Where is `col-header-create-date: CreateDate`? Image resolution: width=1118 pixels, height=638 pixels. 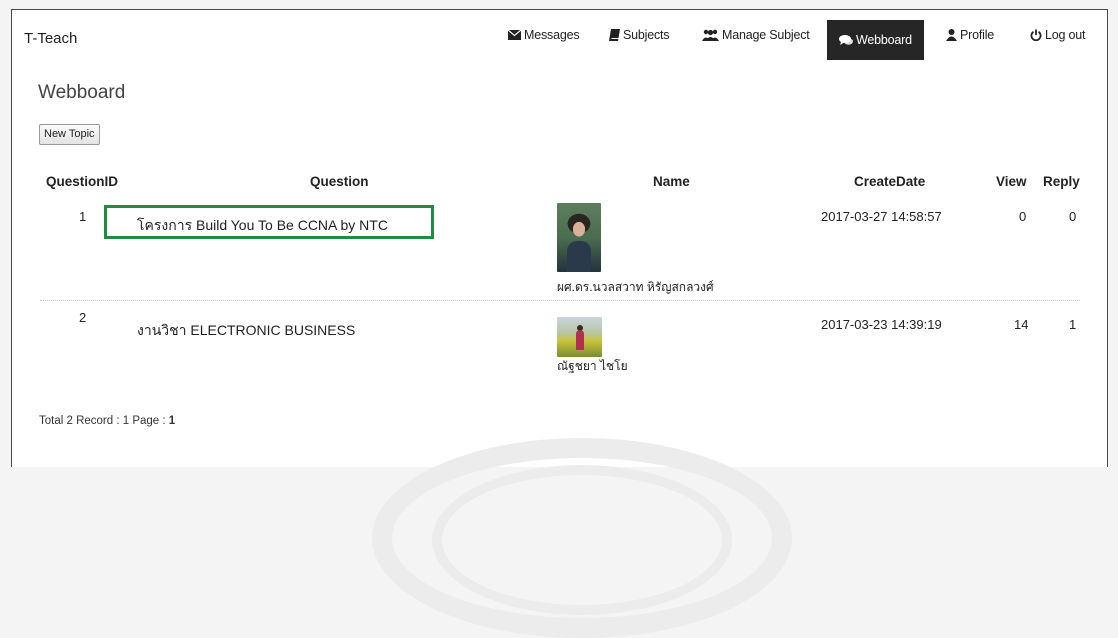 col-header-create-date: CreateDate is located at coordinates (890, 181).